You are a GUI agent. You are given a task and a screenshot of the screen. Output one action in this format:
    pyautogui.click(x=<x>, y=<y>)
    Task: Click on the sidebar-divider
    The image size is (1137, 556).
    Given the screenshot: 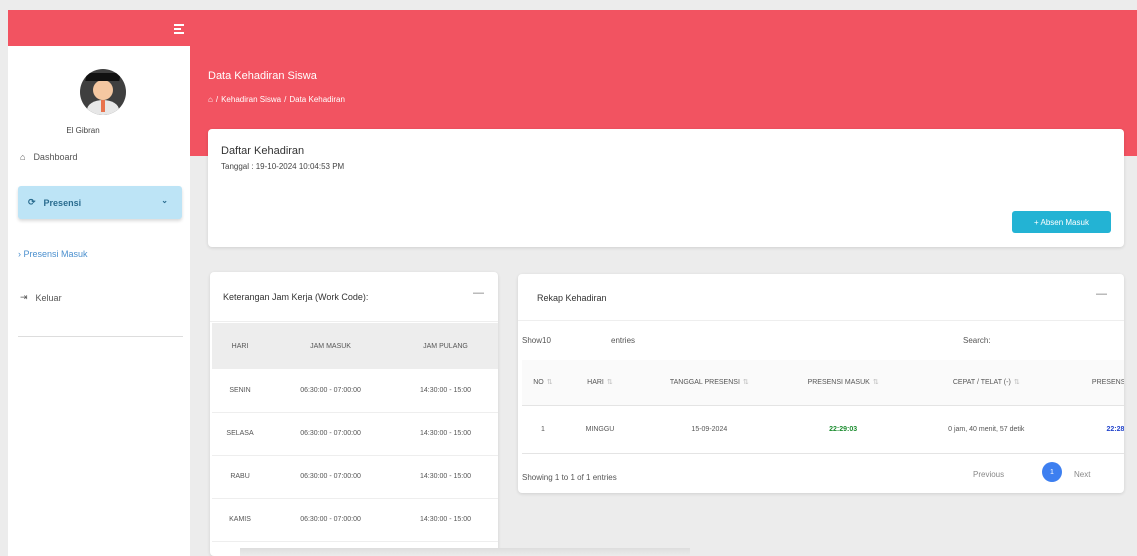 What is the action you would take?
    pyautogui.click(x=100, y=336)
    